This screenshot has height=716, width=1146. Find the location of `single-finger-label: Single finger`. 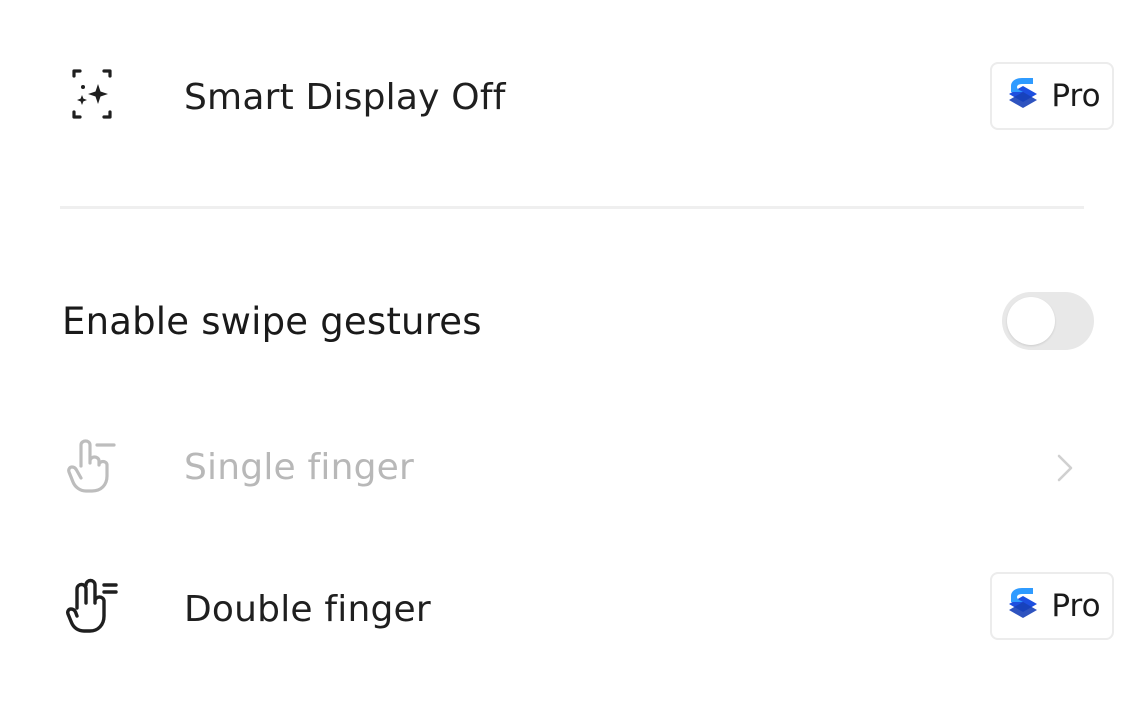

single-finger-label: Single finger is located at coordinates (299, 467).